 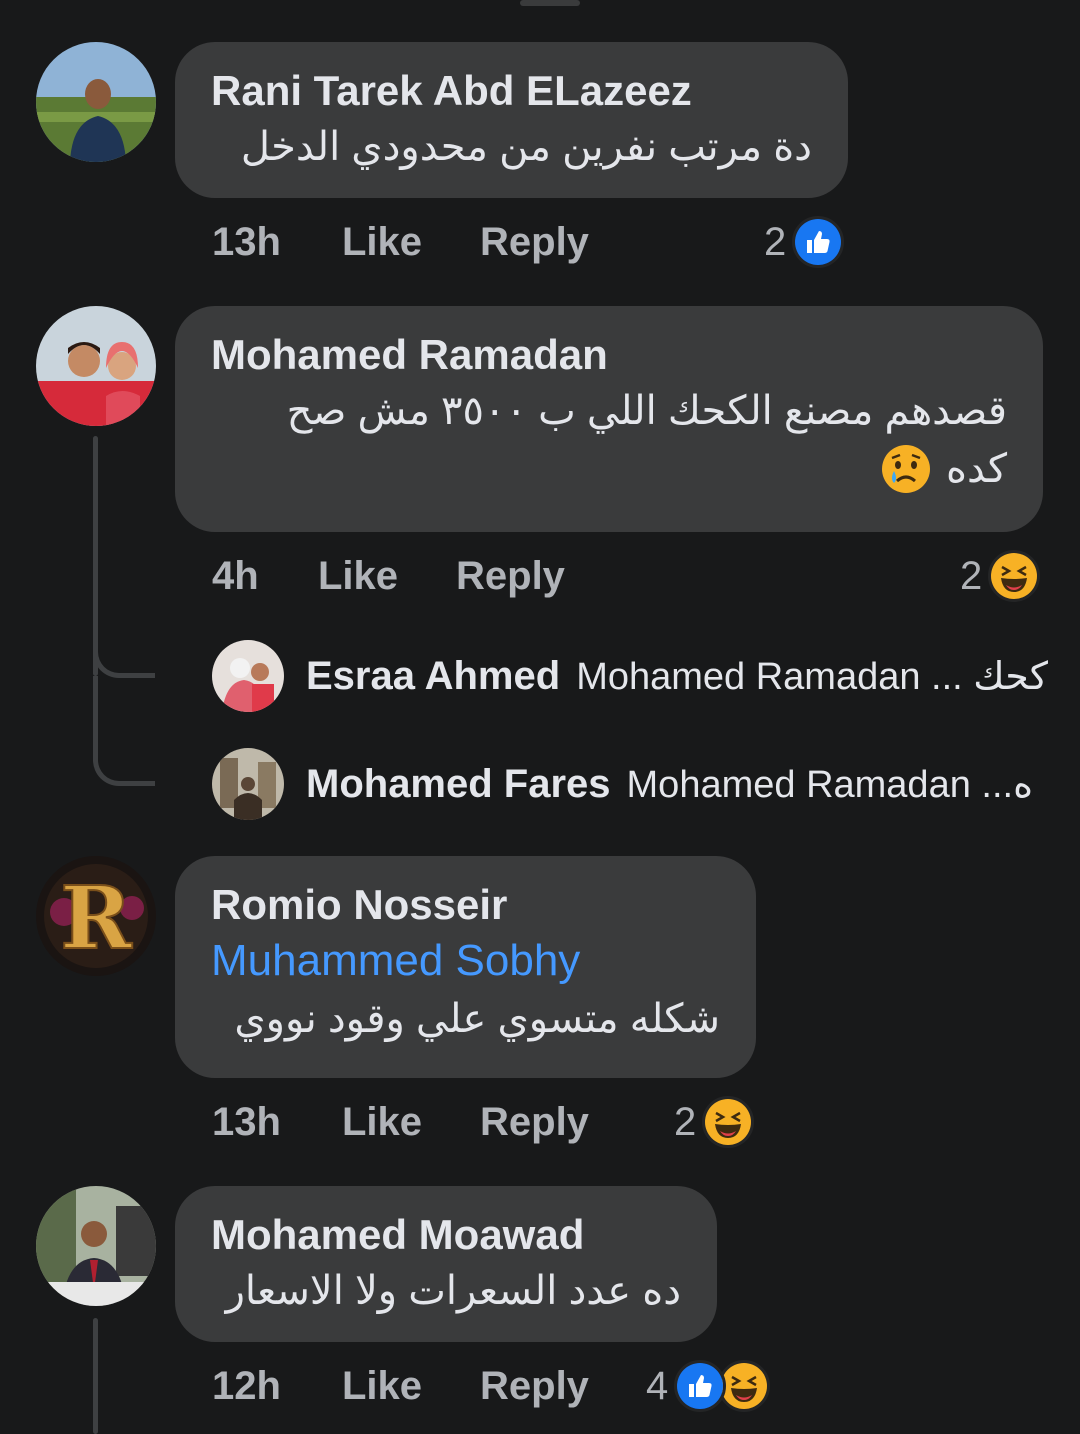 I want to click on reaction-summary-4: 4, so click(x=708, y=1386).